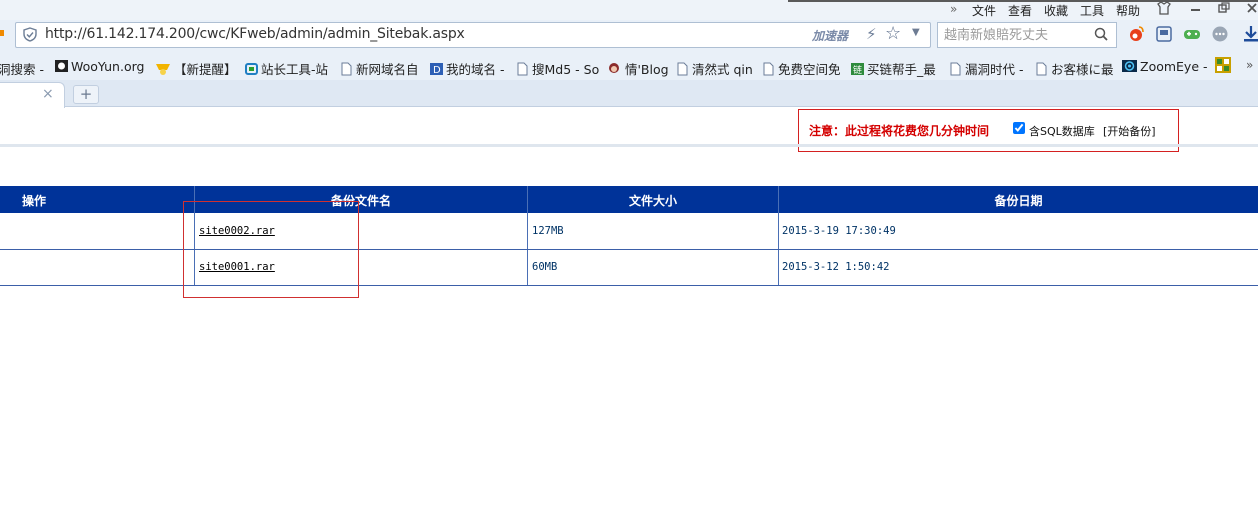 Image resolution: width=1258 pixels, height=511 pixels. I want to click on favorite-star-icon: ☆, so click(893, 33).